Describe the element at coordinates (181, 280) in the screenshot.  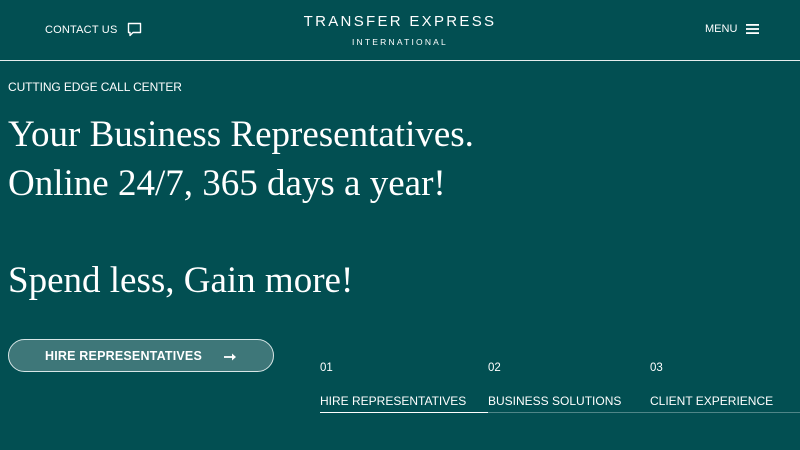
I see `hero-headline-line-3: Spend less, Gain more!` at that location.